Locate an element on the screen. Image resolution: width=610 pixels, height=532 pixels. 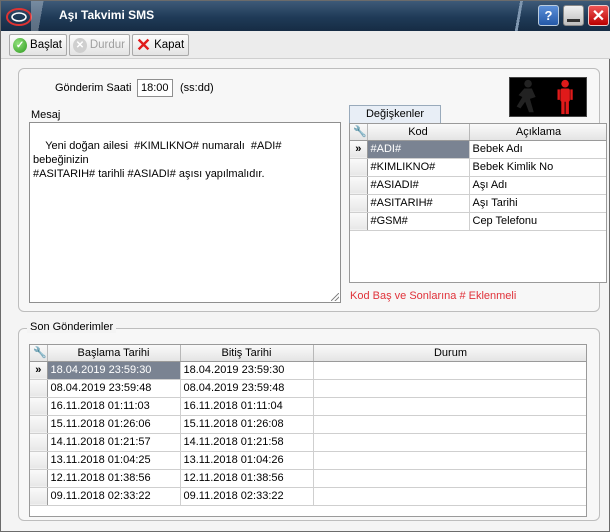
cell-aciklama: Aşı Tarihi is located at coordinates (537, 203).